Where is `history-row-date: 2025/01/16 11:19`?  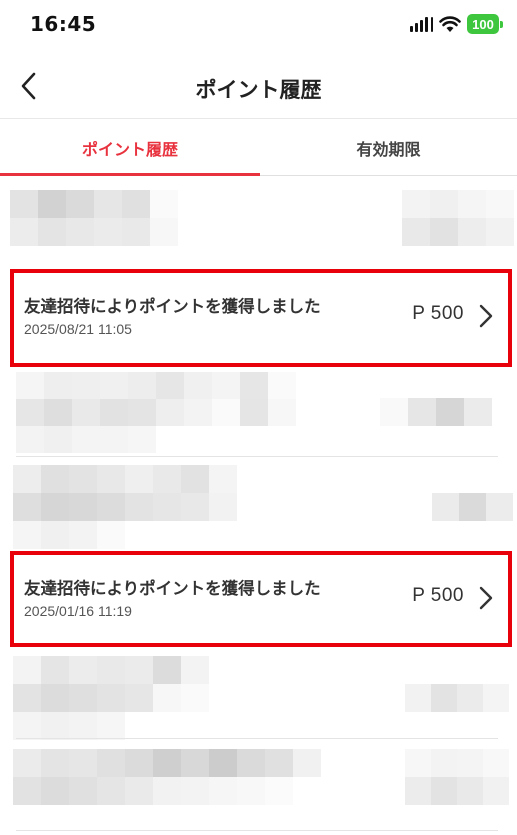 history-row-date: 2025/01/16 11:19 is located at coordinates (78, 611).